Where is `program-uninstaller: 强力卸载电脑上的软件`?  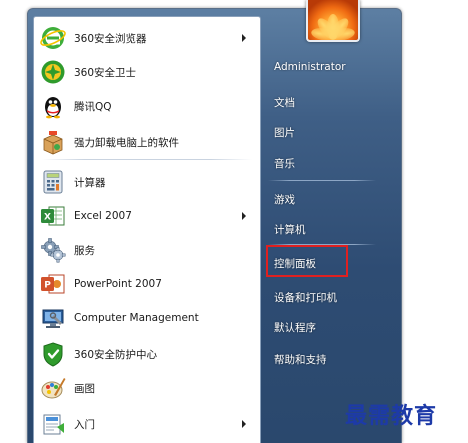 program-uninstaller: 强力卸载电脑上的软件 is located at coordinates (147, 142).